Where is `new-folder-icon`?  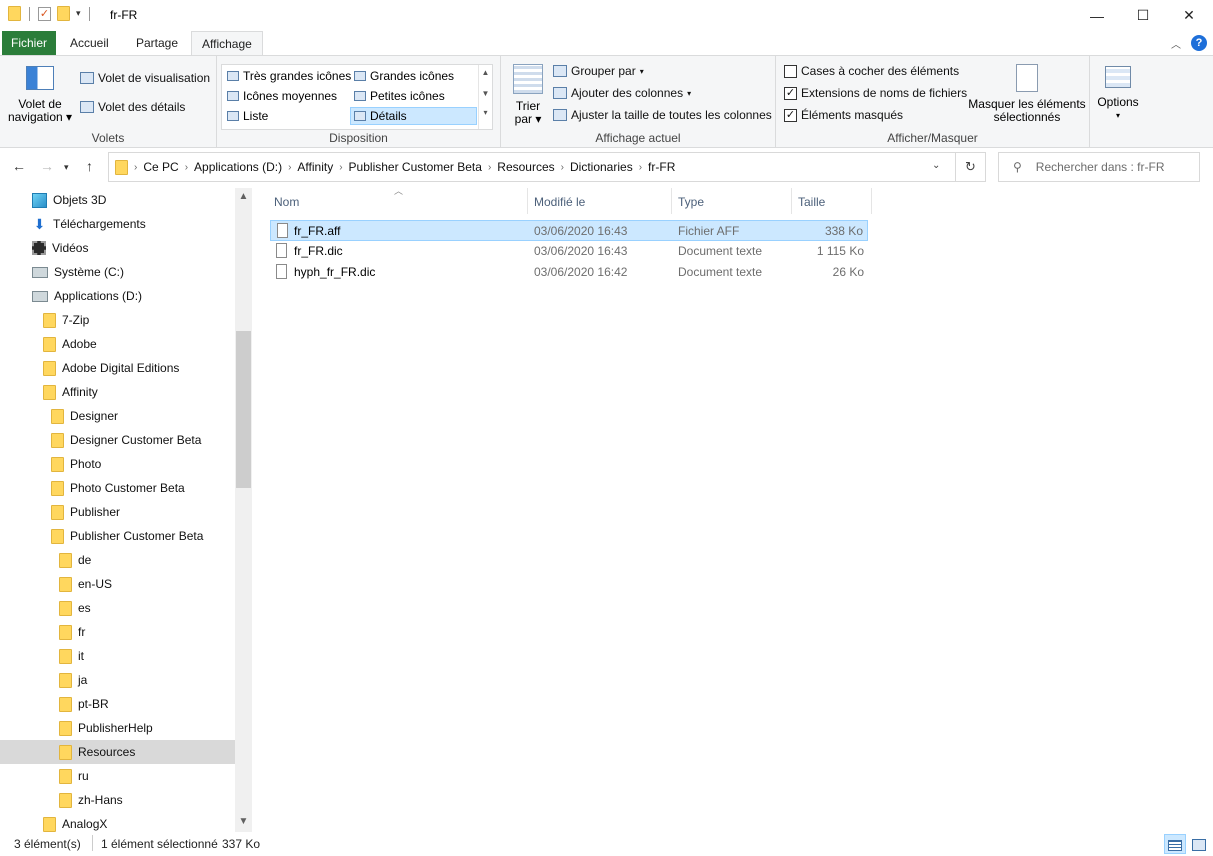 new-folder-icon is located at coordinates (63, 13).